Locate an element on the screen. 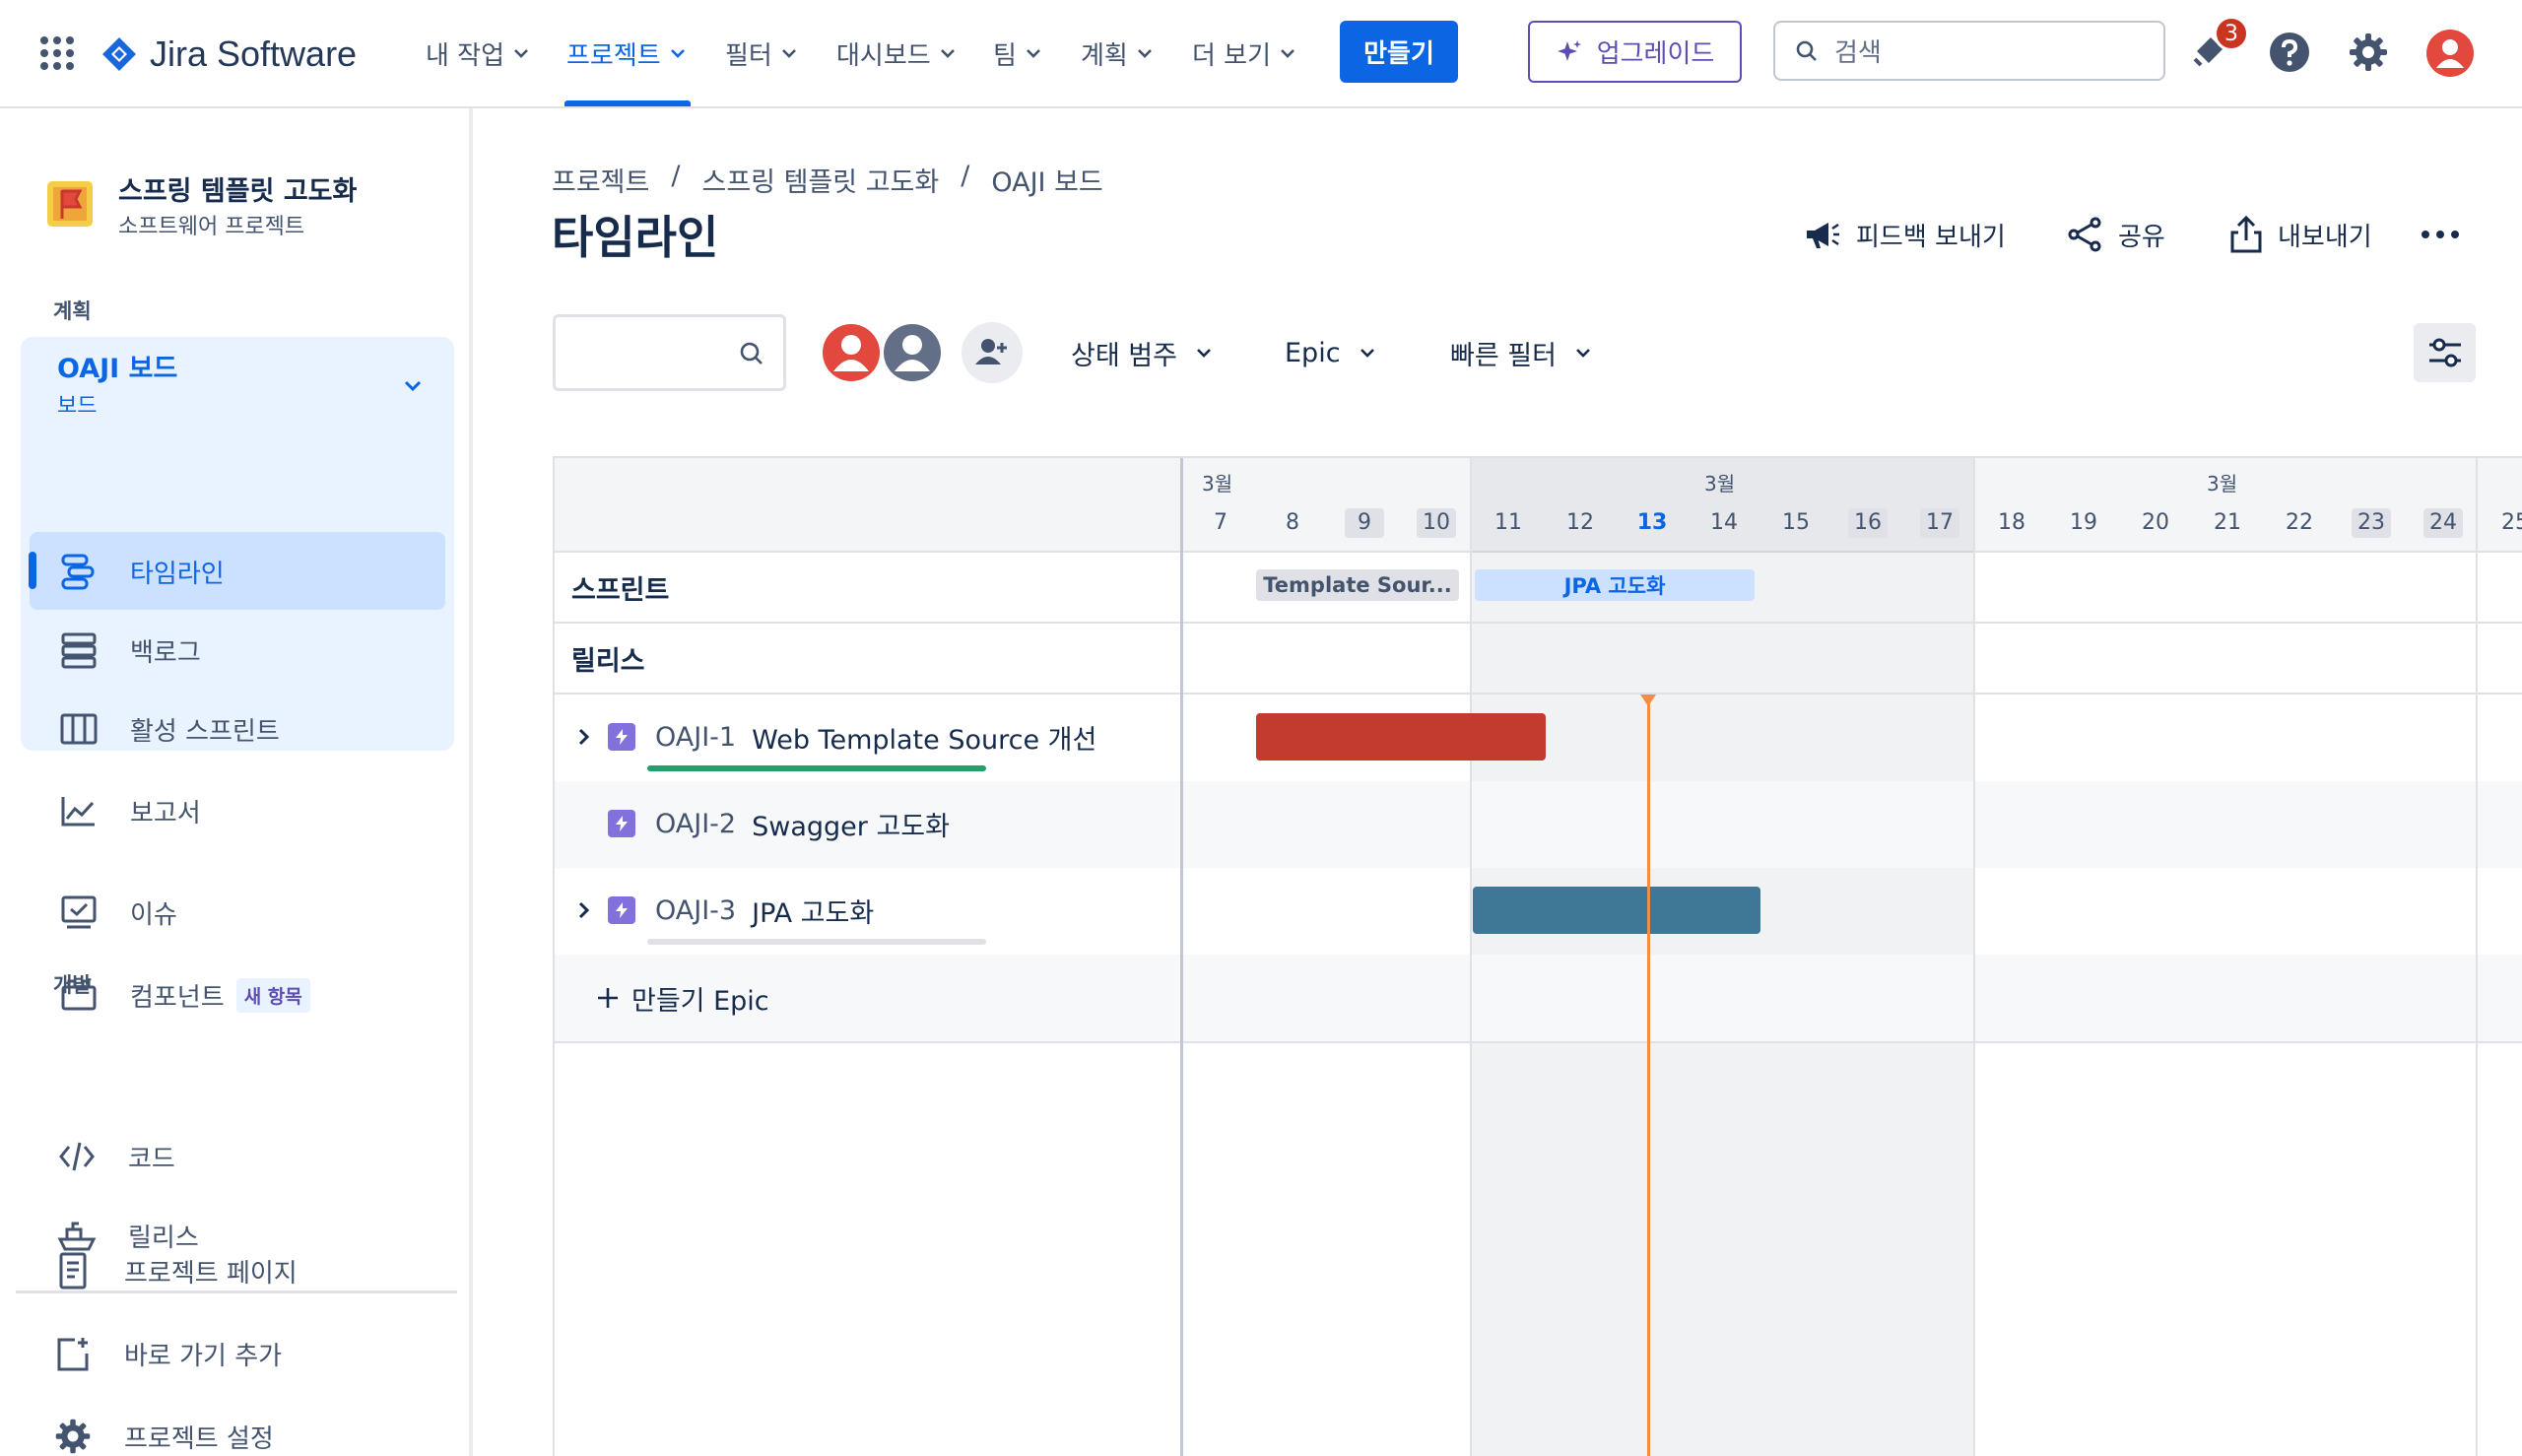 This screenshot has height=1456, width=2522. upgrade-button: 업그레이드 is located at coordinates (1635, 52).